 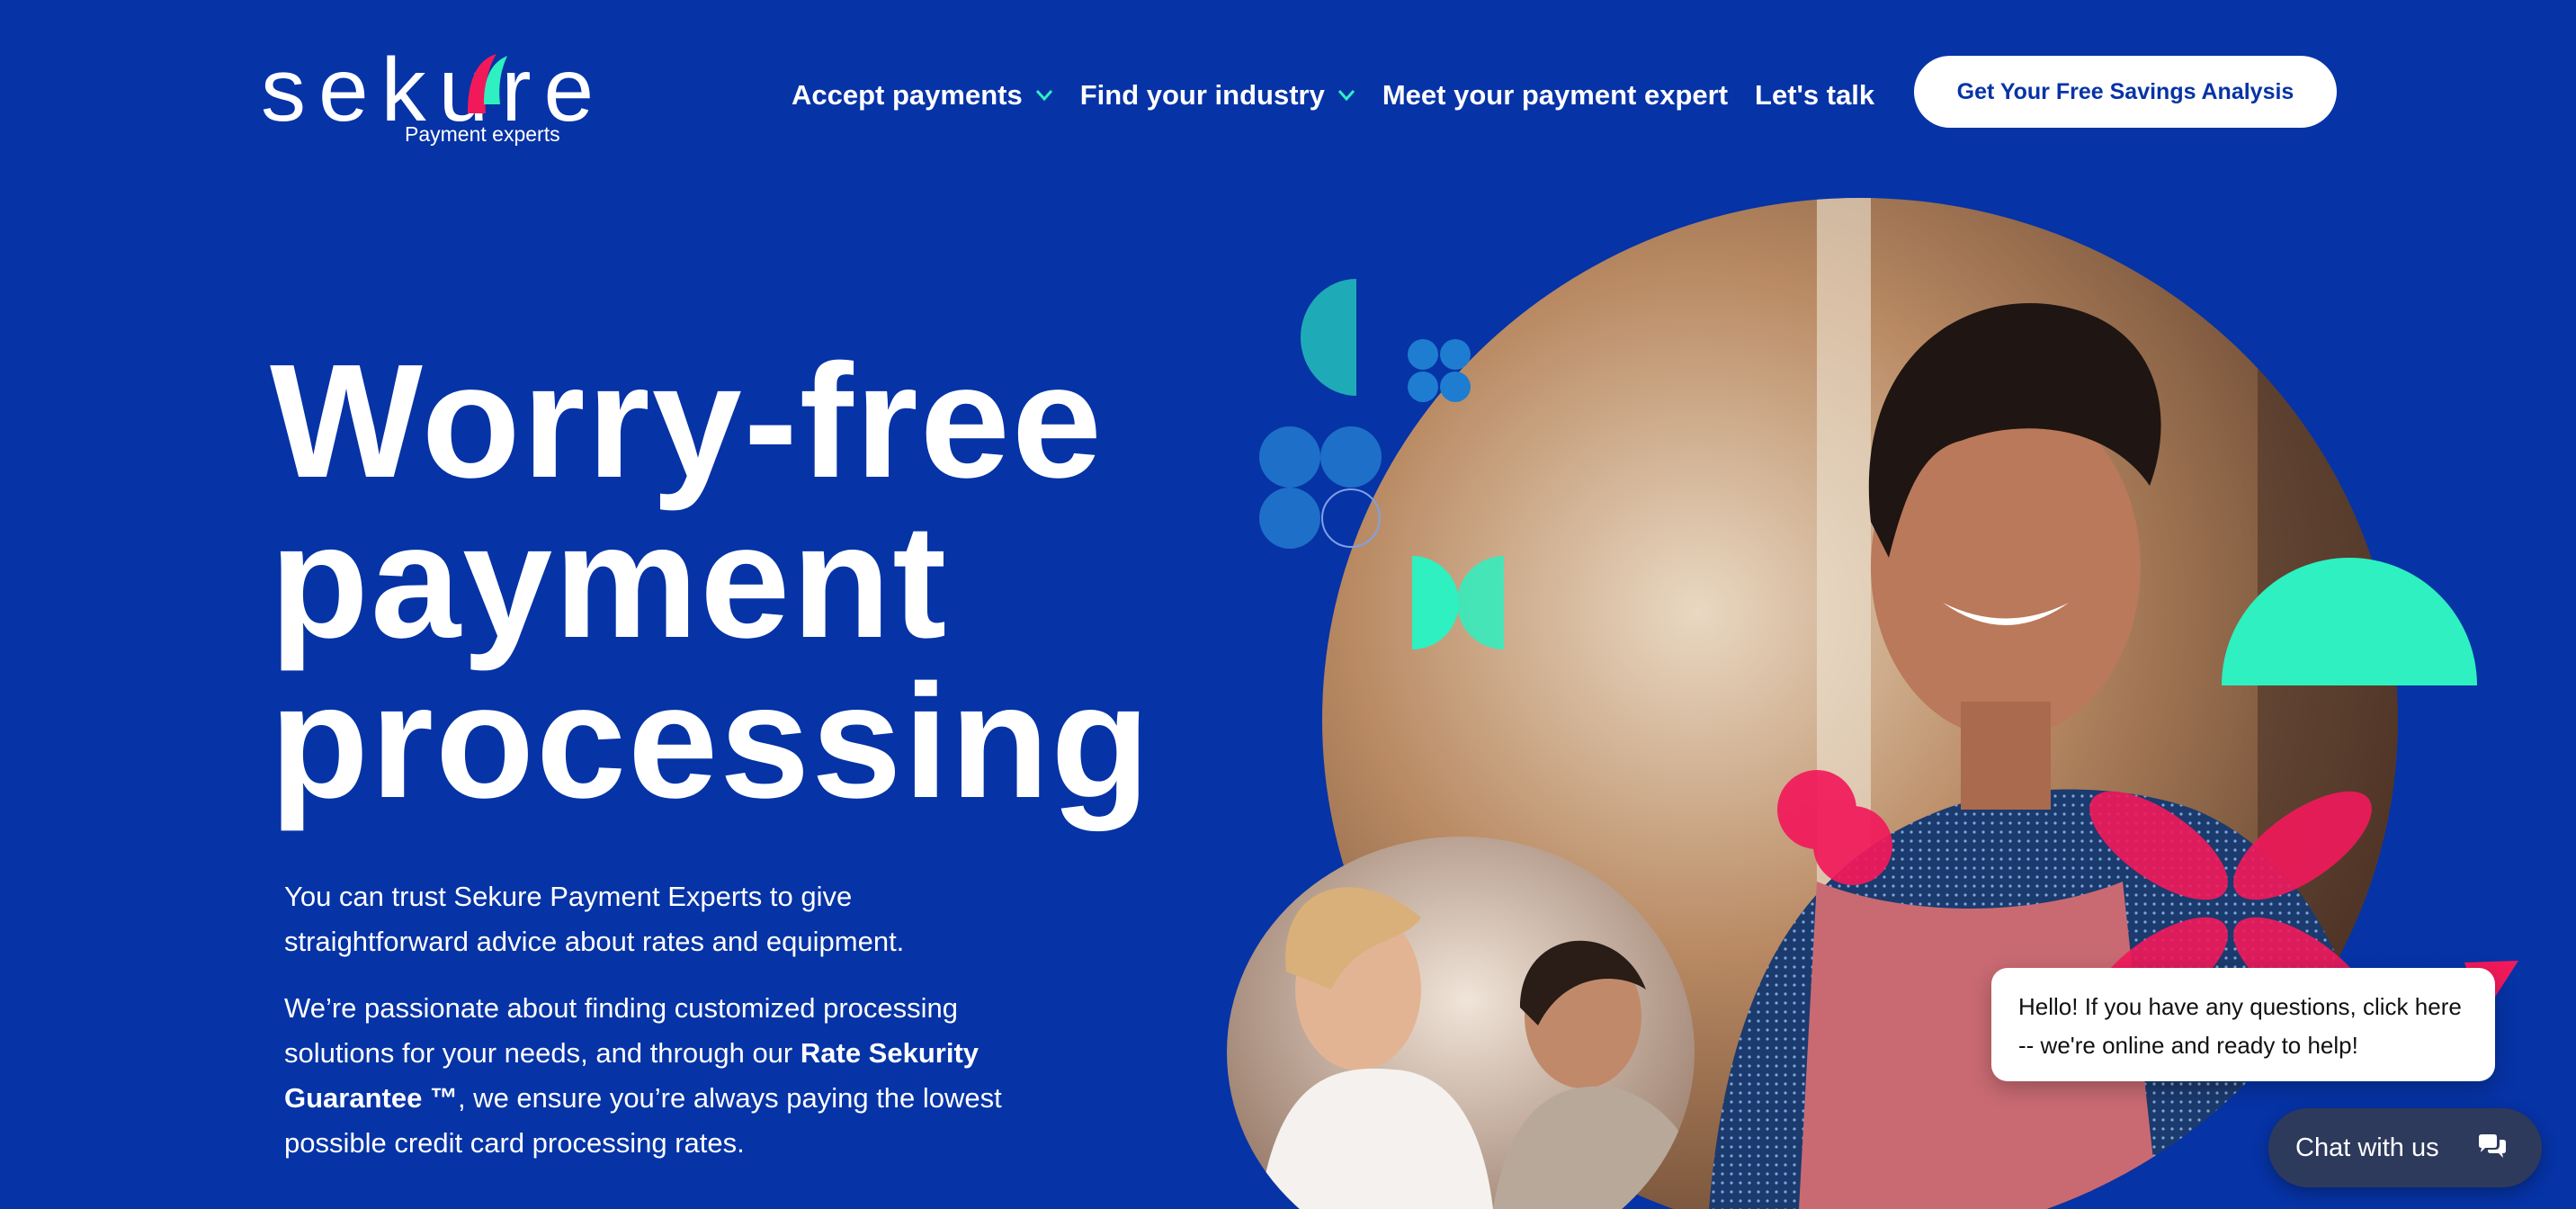 What do you see at coordinates (609, 581) in the screenshot?
I see `hero-title-line: payment` at bounding box center [609, 581].